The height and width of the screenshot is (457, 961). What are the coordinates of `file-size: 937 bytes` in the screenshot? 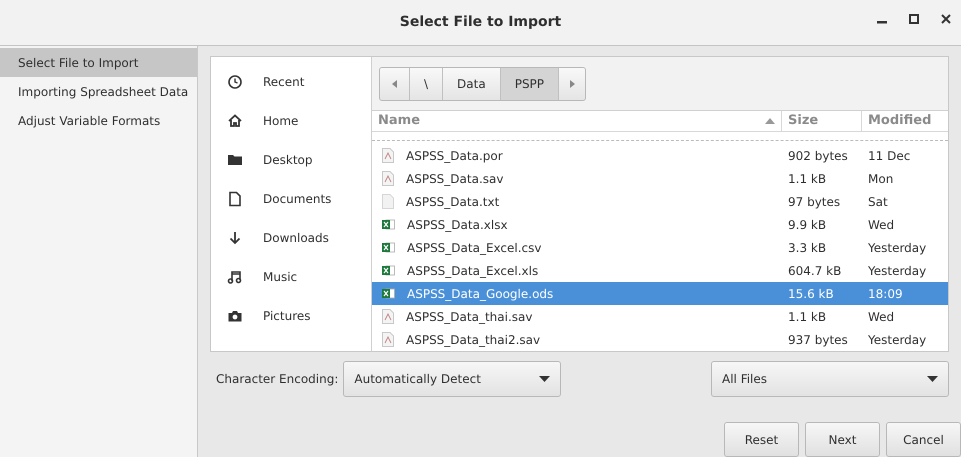 It's located at (818, 340).